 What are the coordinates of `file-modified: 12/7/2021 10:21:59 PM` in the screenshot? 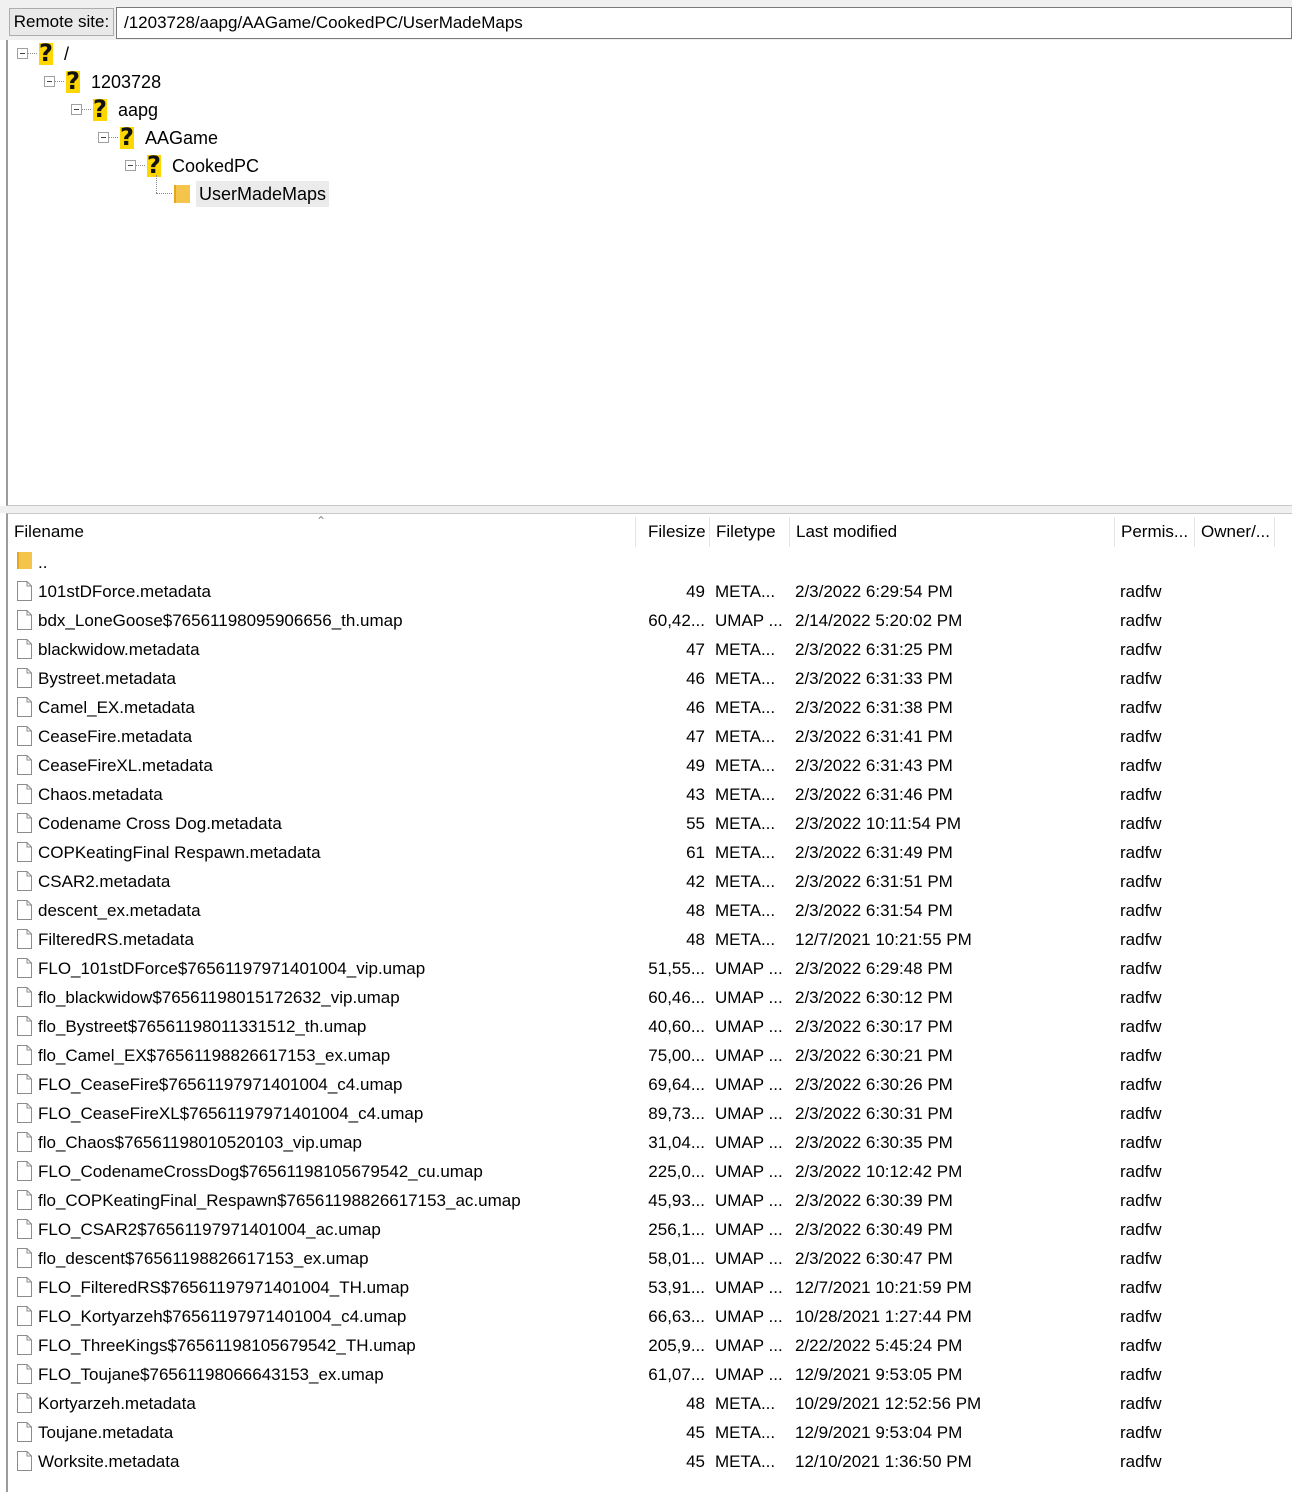 It's located at (883, 1287).